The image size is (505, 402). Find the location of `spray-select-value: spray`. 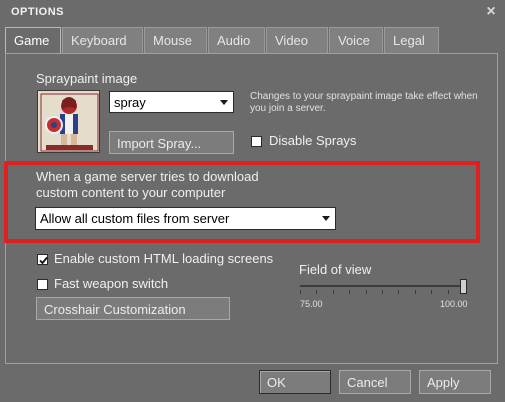

spray-select-value: spray is located at coordinates (130, 102).